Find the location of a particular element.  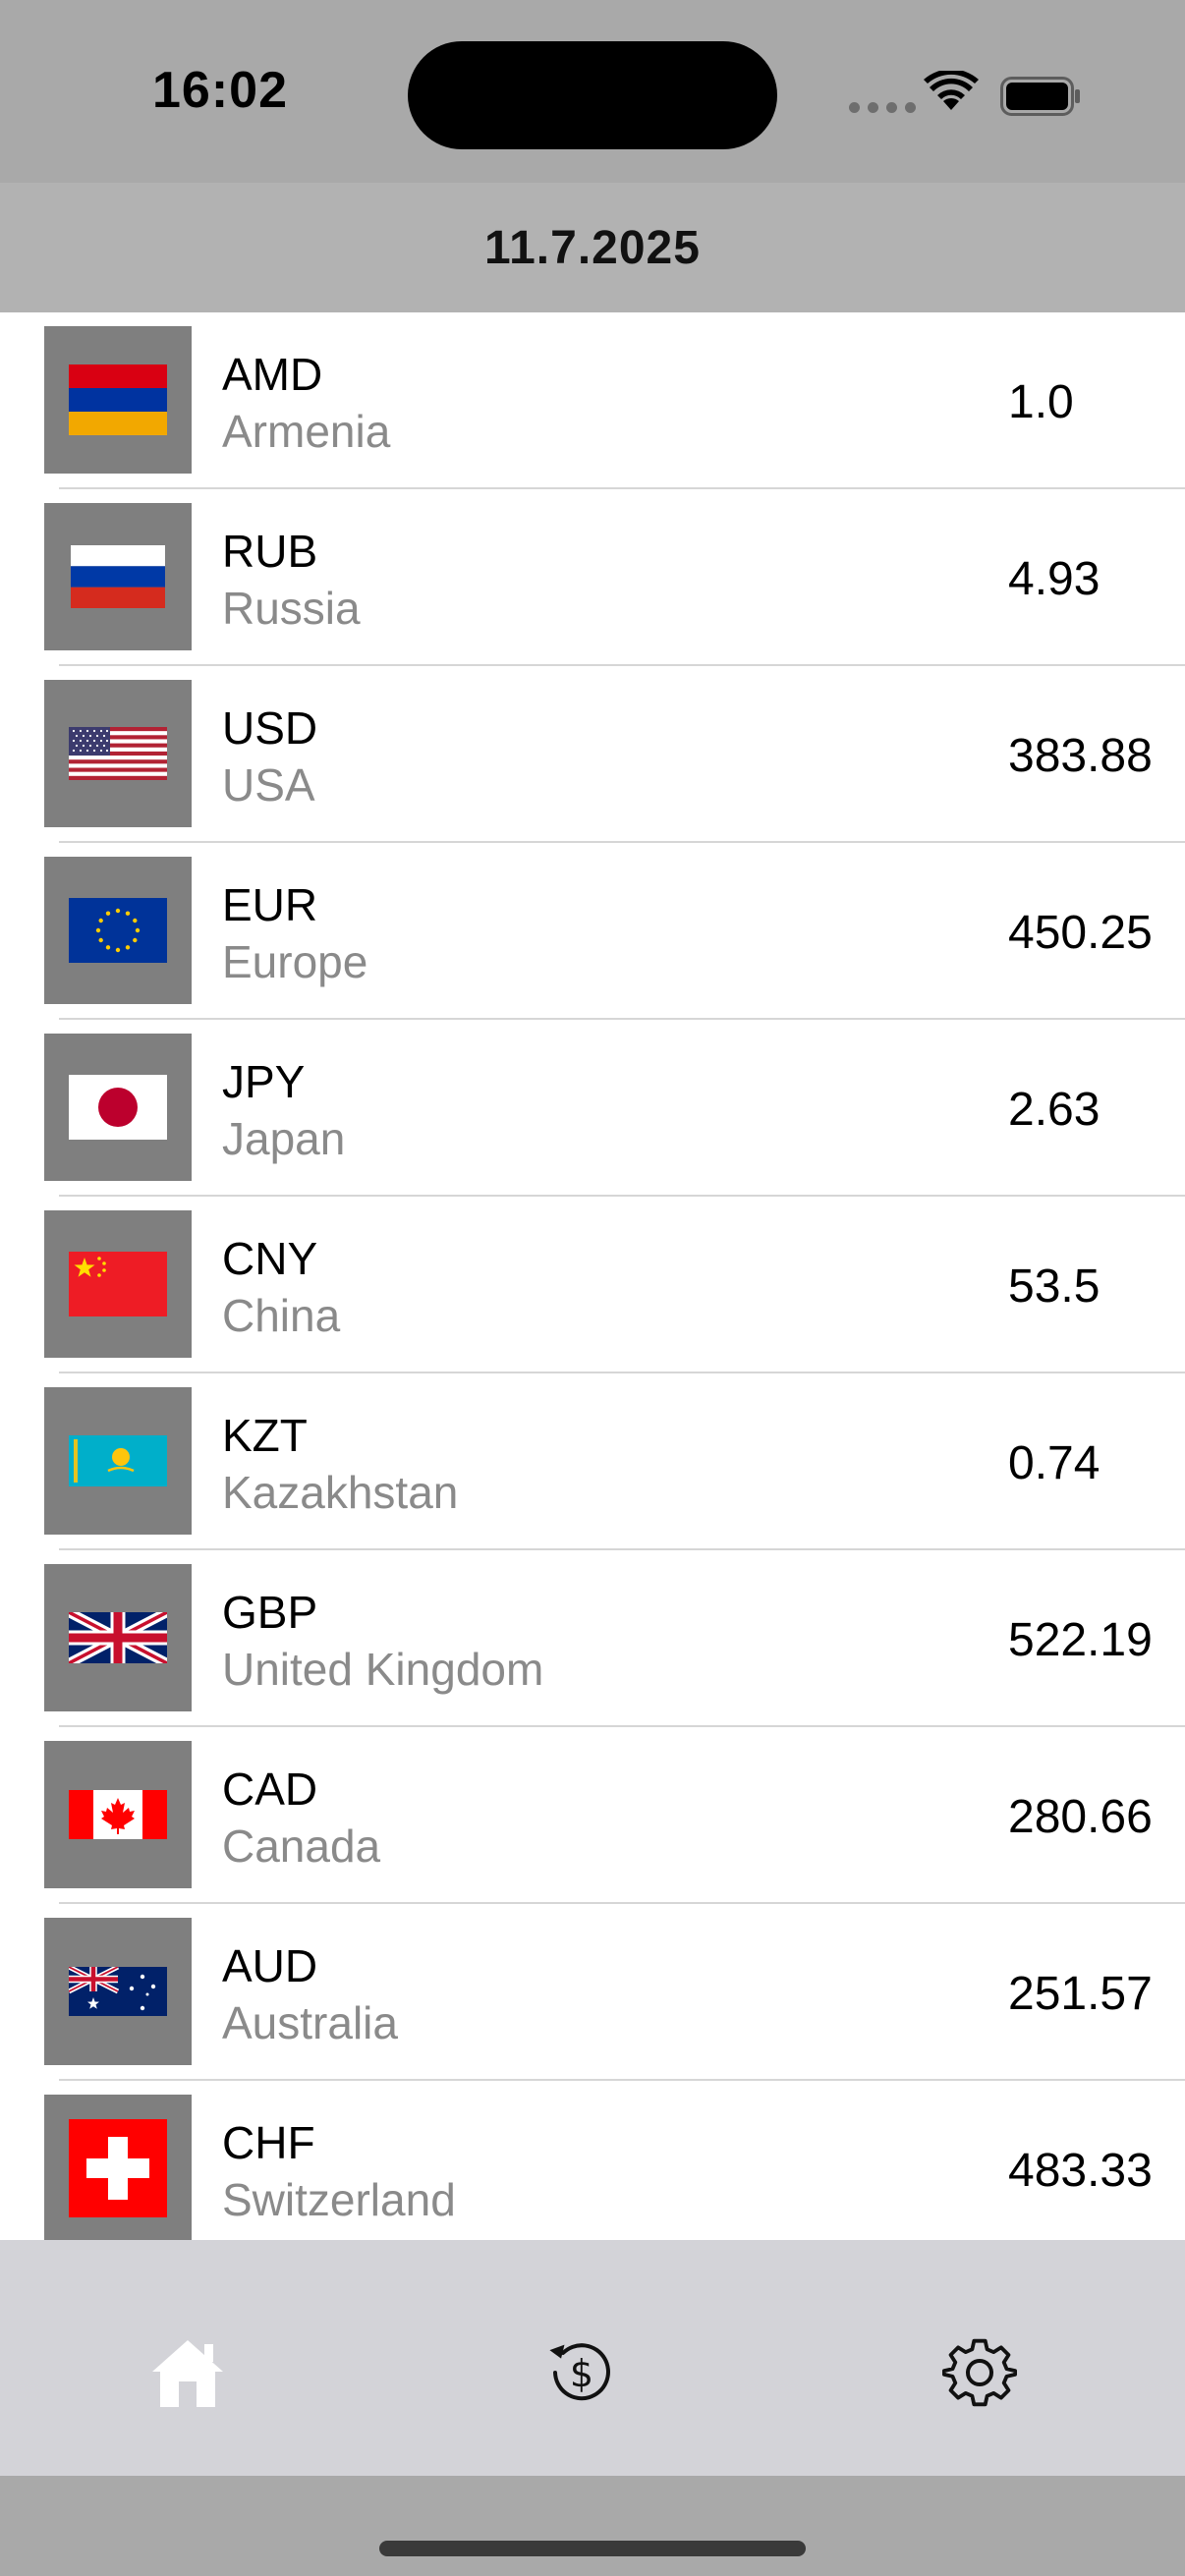

currency-code: GBP is located at coordinates (270, 1612).